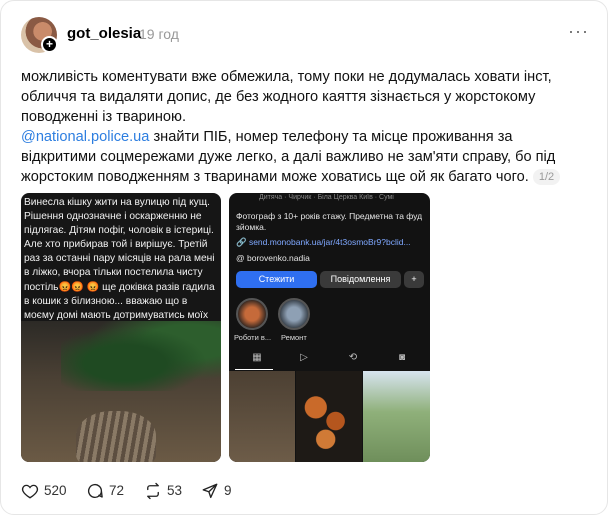 The width and height of the screenshot is (608, 515). What do you see at coordinates (108, 491) in the screenshot?
I see `comment-button: 72` at bounding box center [108, 491].